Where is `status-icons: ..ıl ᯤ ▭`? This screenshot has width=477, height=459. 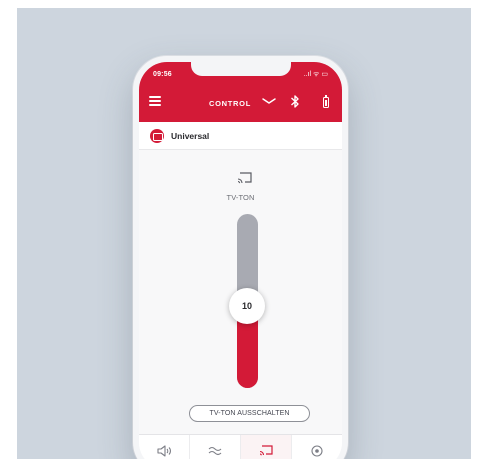 status-icons: ..ıl ᯤ ▭ is located at coordinates (315, 74).